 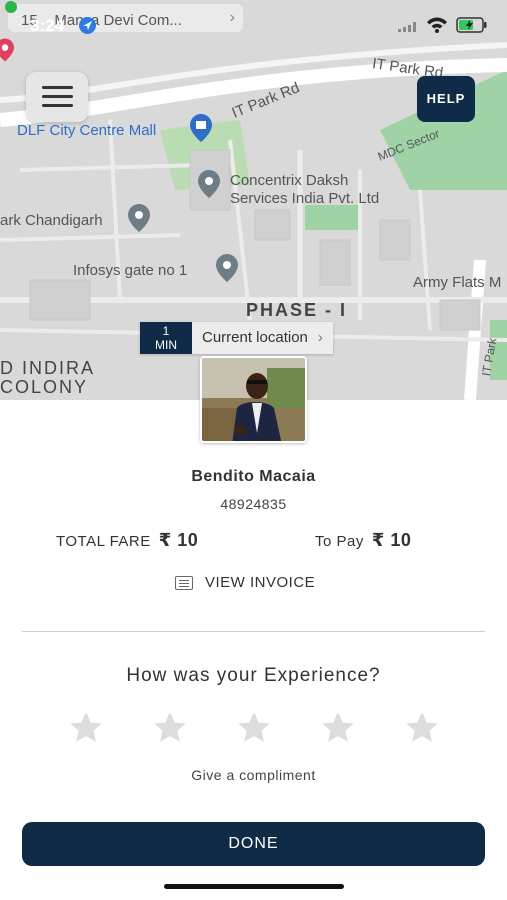 I want to click on to-pay: To Pay ₹ 10, so click(x=363, y=540).